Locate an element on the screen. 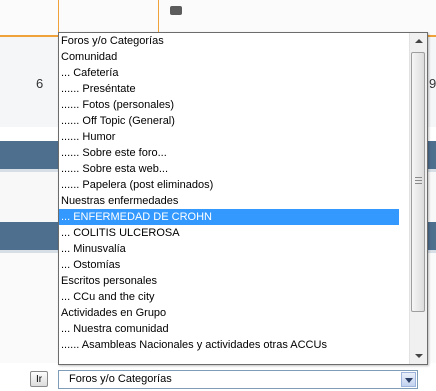 The height and width of the screenshot is (391, 436). forum-select-value: Foros y/o Categorías is located at coordinates (120, 379).